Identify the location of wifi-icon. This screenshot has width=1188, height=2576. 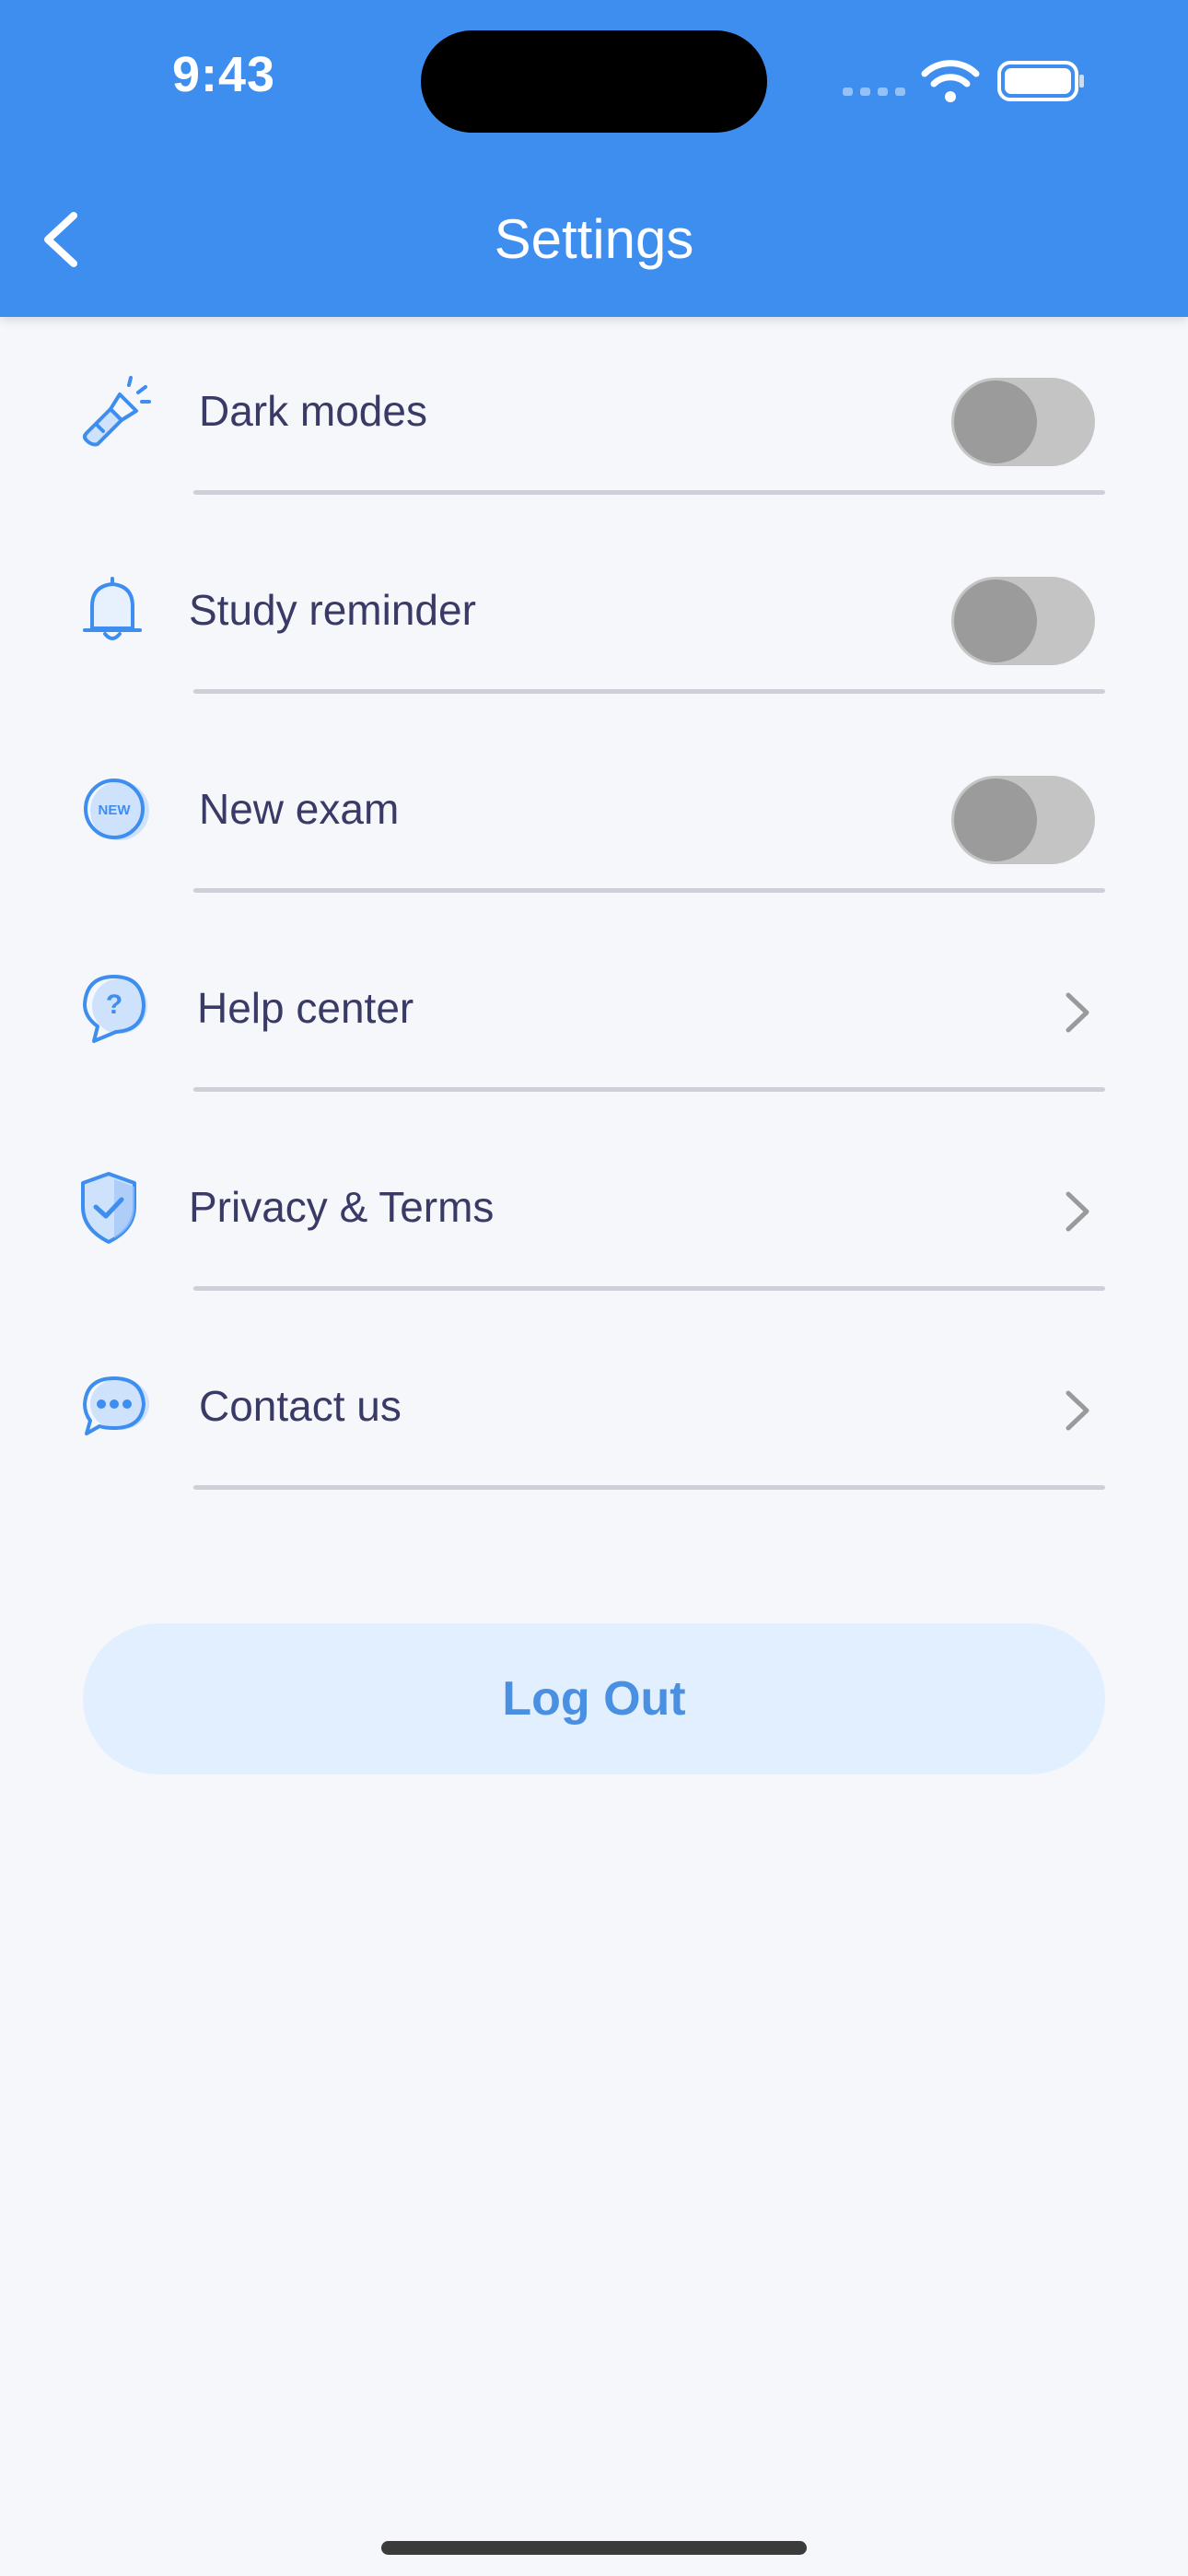
(951, 81).